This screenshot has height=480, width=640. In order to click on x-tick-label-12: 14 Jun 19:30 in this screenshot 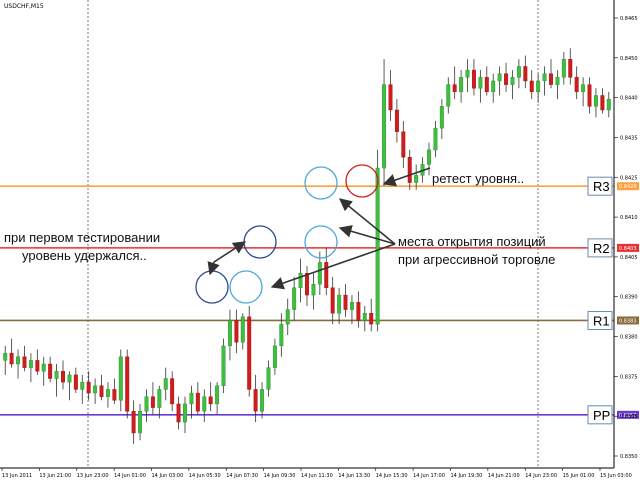, I will do `click(467, 476)`.